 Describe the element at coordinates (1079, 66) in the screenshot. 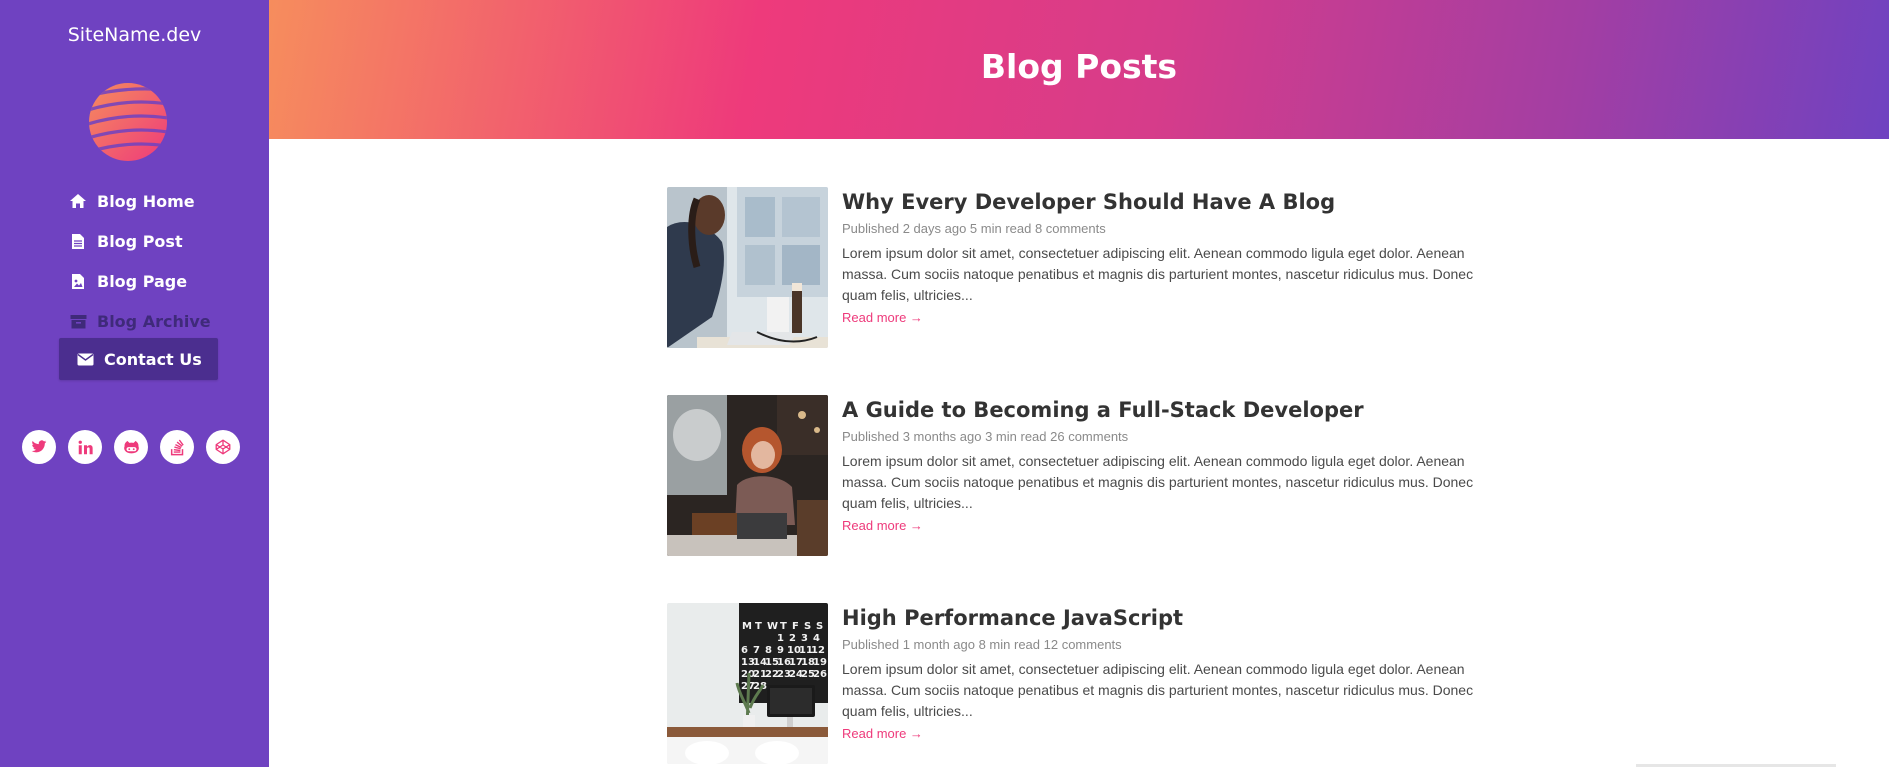

I see `page-title: Blog Posts` at that location.